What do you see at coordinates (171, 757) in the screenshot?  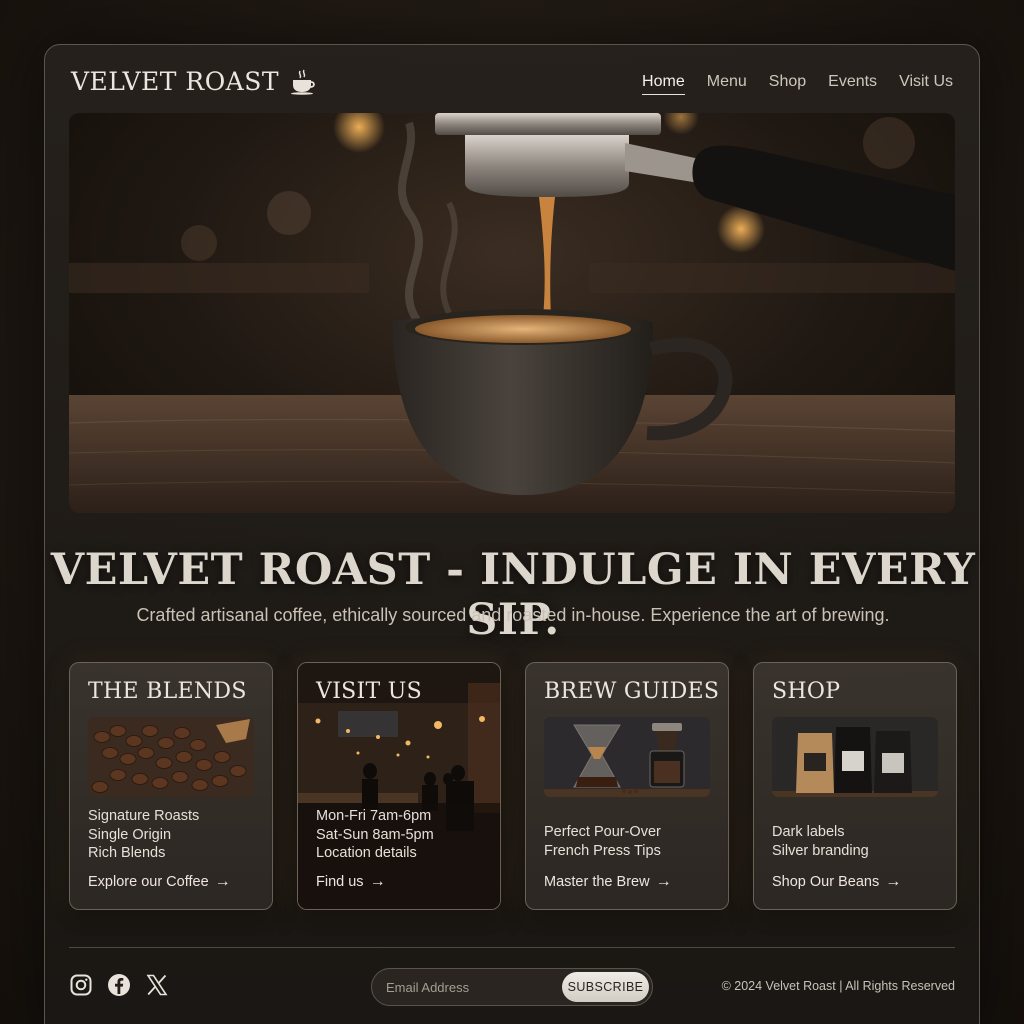 I see `coffee-beans-image` at bounding box center [171, 757].